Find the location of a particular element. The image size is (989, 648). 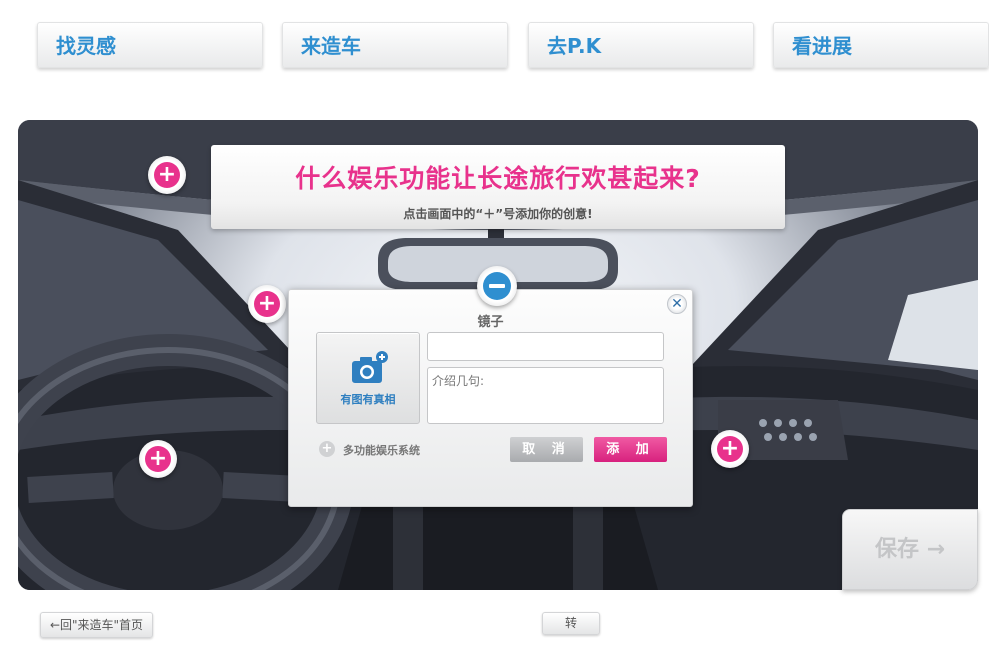

add-button: 添 加 is located at coordinates (630, 449).